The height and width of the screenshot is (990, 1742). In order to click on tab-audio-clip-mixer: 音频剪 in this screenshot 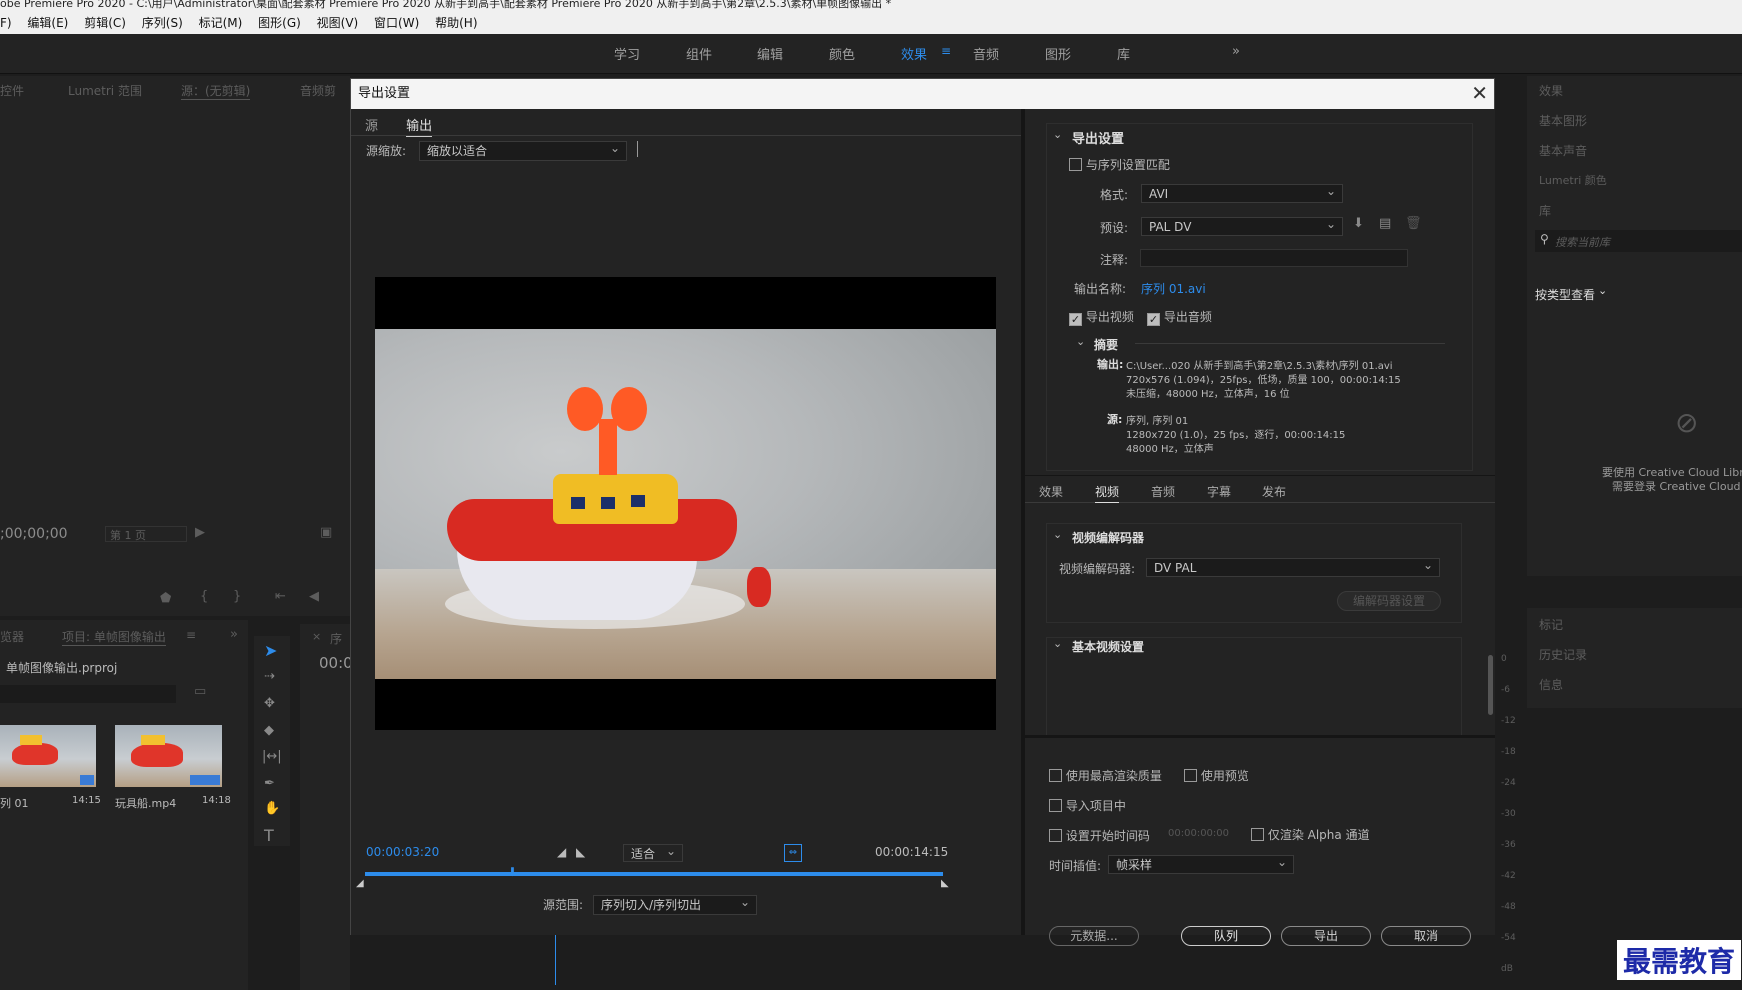, I will do `click(318, 90)`.